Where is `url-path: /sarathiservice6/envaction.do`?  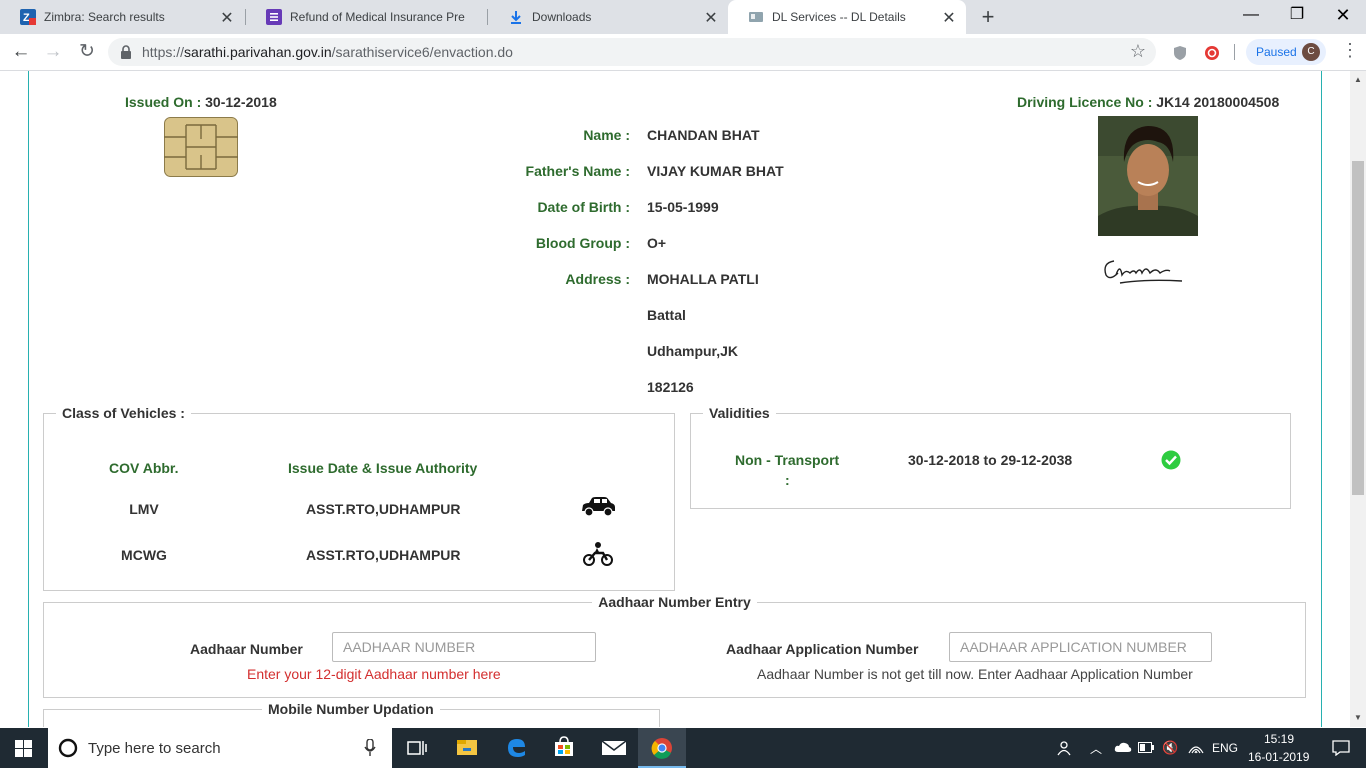 url-path: /sarathiservice6/envaction.do is located at coordinates (422, 52).